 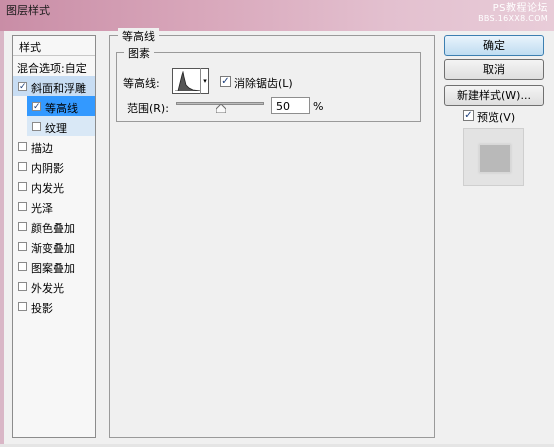 What do you see at coordinates (47, 288) in the screenshot?
I see `style-item-label: 外发光` at bounding box center [47, 288].